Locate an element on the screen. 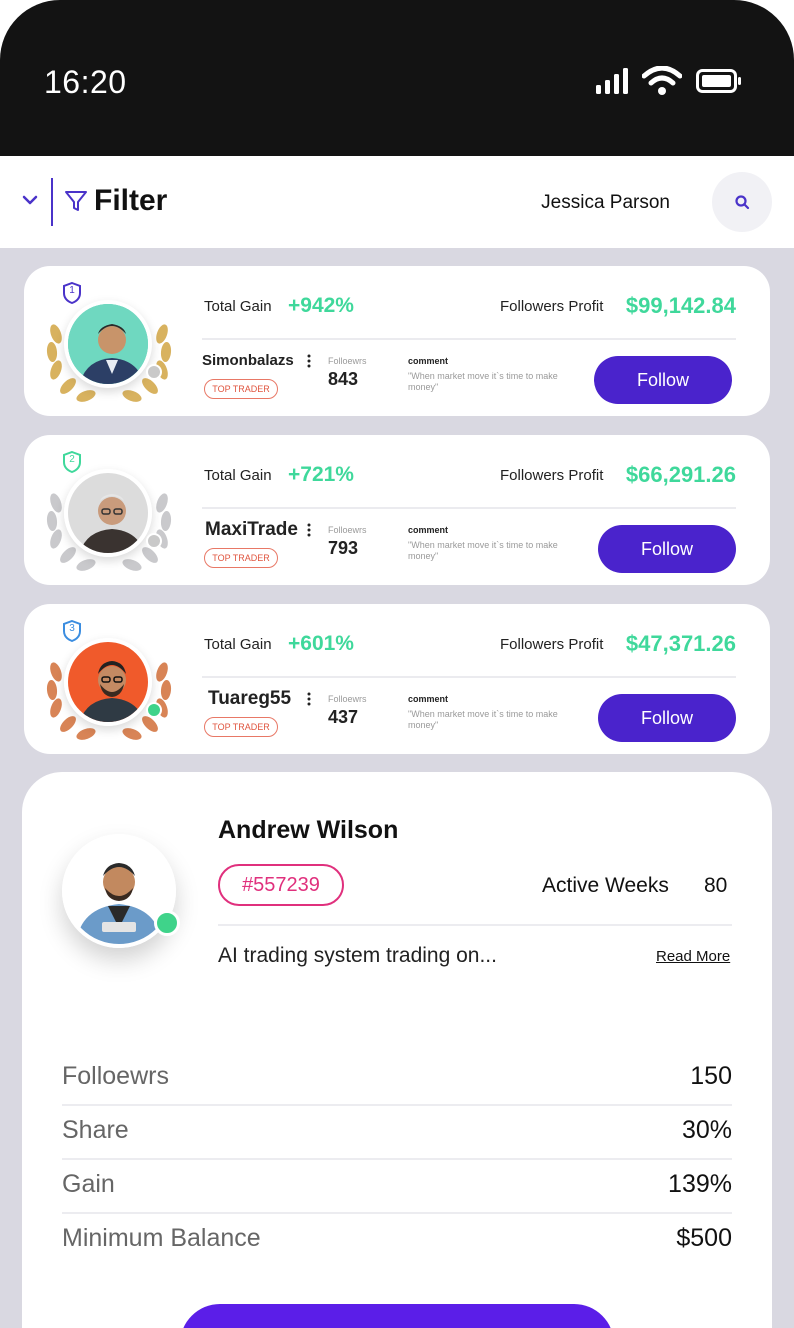 This screenshot has width=794, height=1328. stat-row: Folloewrs 150 is located at coordinates (397, 1089).